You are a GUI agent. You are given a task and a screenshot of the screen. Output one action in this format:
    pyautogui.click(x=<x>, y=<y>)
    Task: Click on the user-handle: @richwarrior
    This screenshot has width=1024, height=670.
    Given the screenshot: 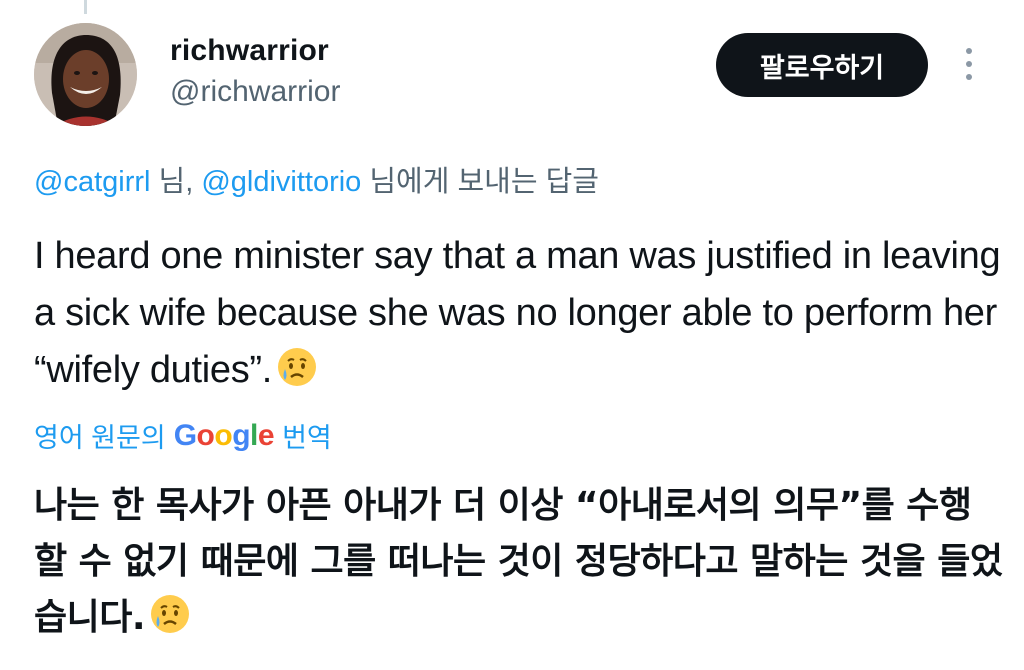 What is the action you would take?
    pyautogui.click(x=255, y=92)
    